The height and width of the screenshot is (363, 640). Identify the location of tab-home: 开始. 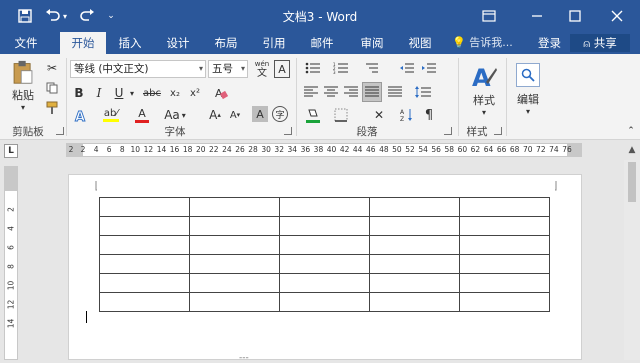
(83, 43).